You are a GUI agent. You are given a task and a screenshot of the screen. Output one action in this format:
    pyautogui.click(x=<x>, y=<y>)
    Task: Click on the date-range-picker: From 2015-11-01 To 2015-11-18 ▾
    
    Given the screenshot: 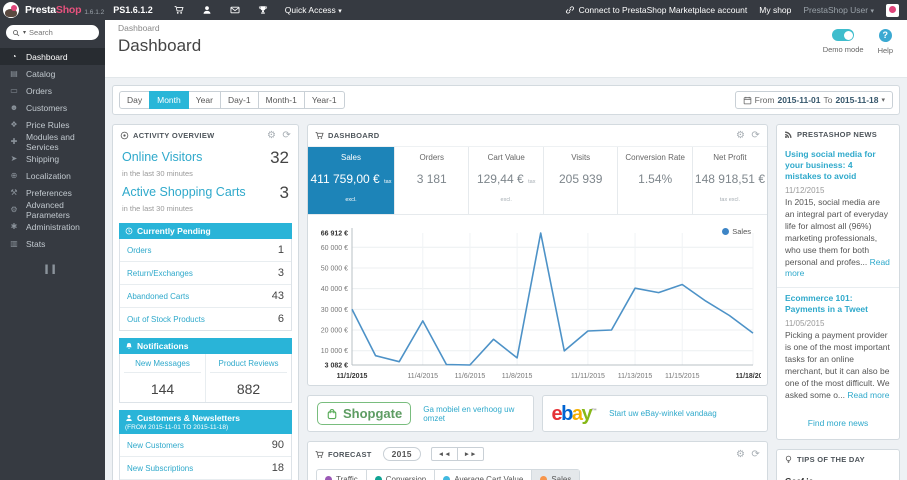 What is the action you would take?
    pyautogui.click(x=813, y=100)
    